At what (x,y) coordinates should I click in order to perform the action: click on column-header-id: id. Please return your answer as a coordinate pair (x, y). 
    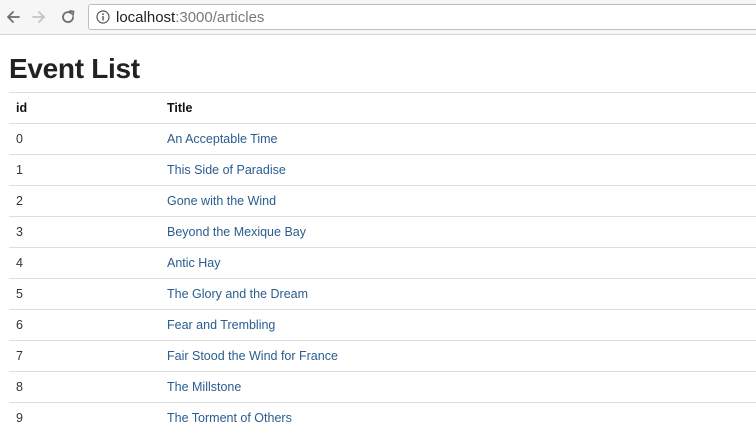
    Looking at the image, I should click on (84, 108).